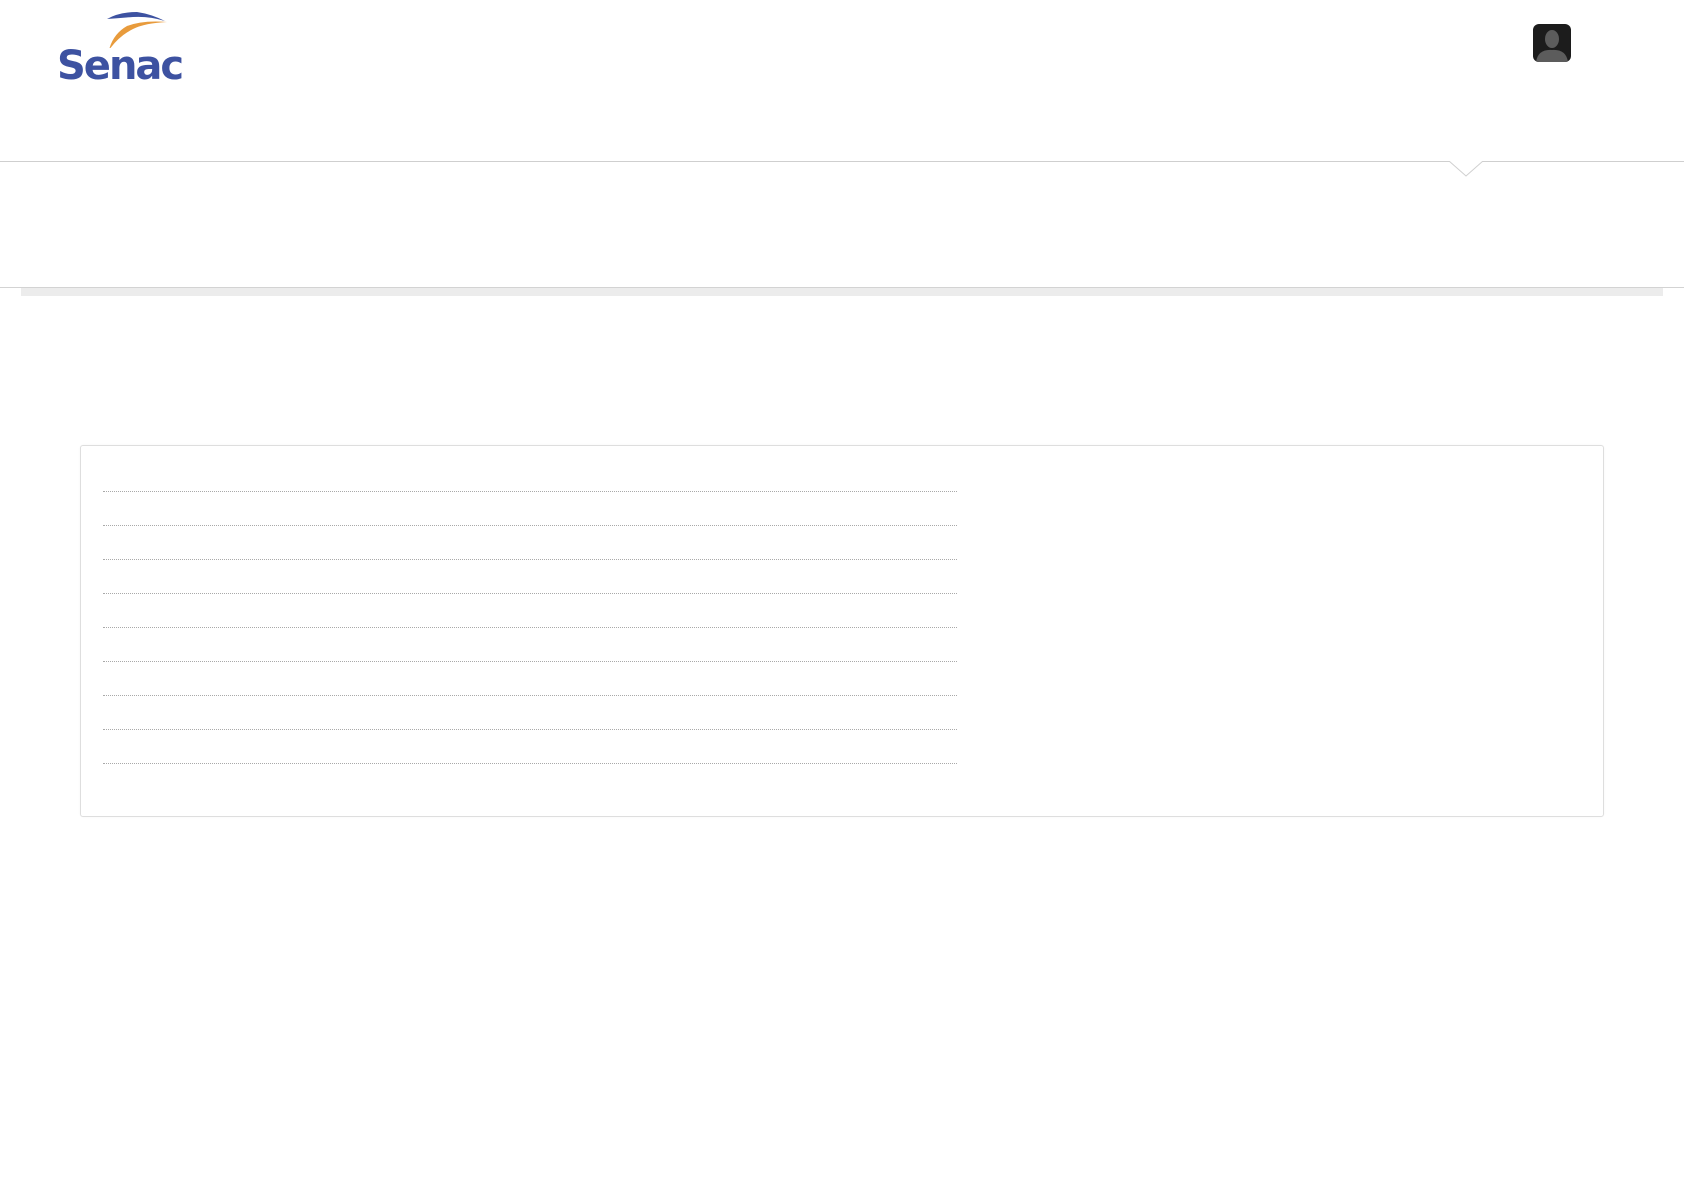 This screenshot has width=1684, height=1189. I want to click on user-silhouette-icon, so click(1552, 46).